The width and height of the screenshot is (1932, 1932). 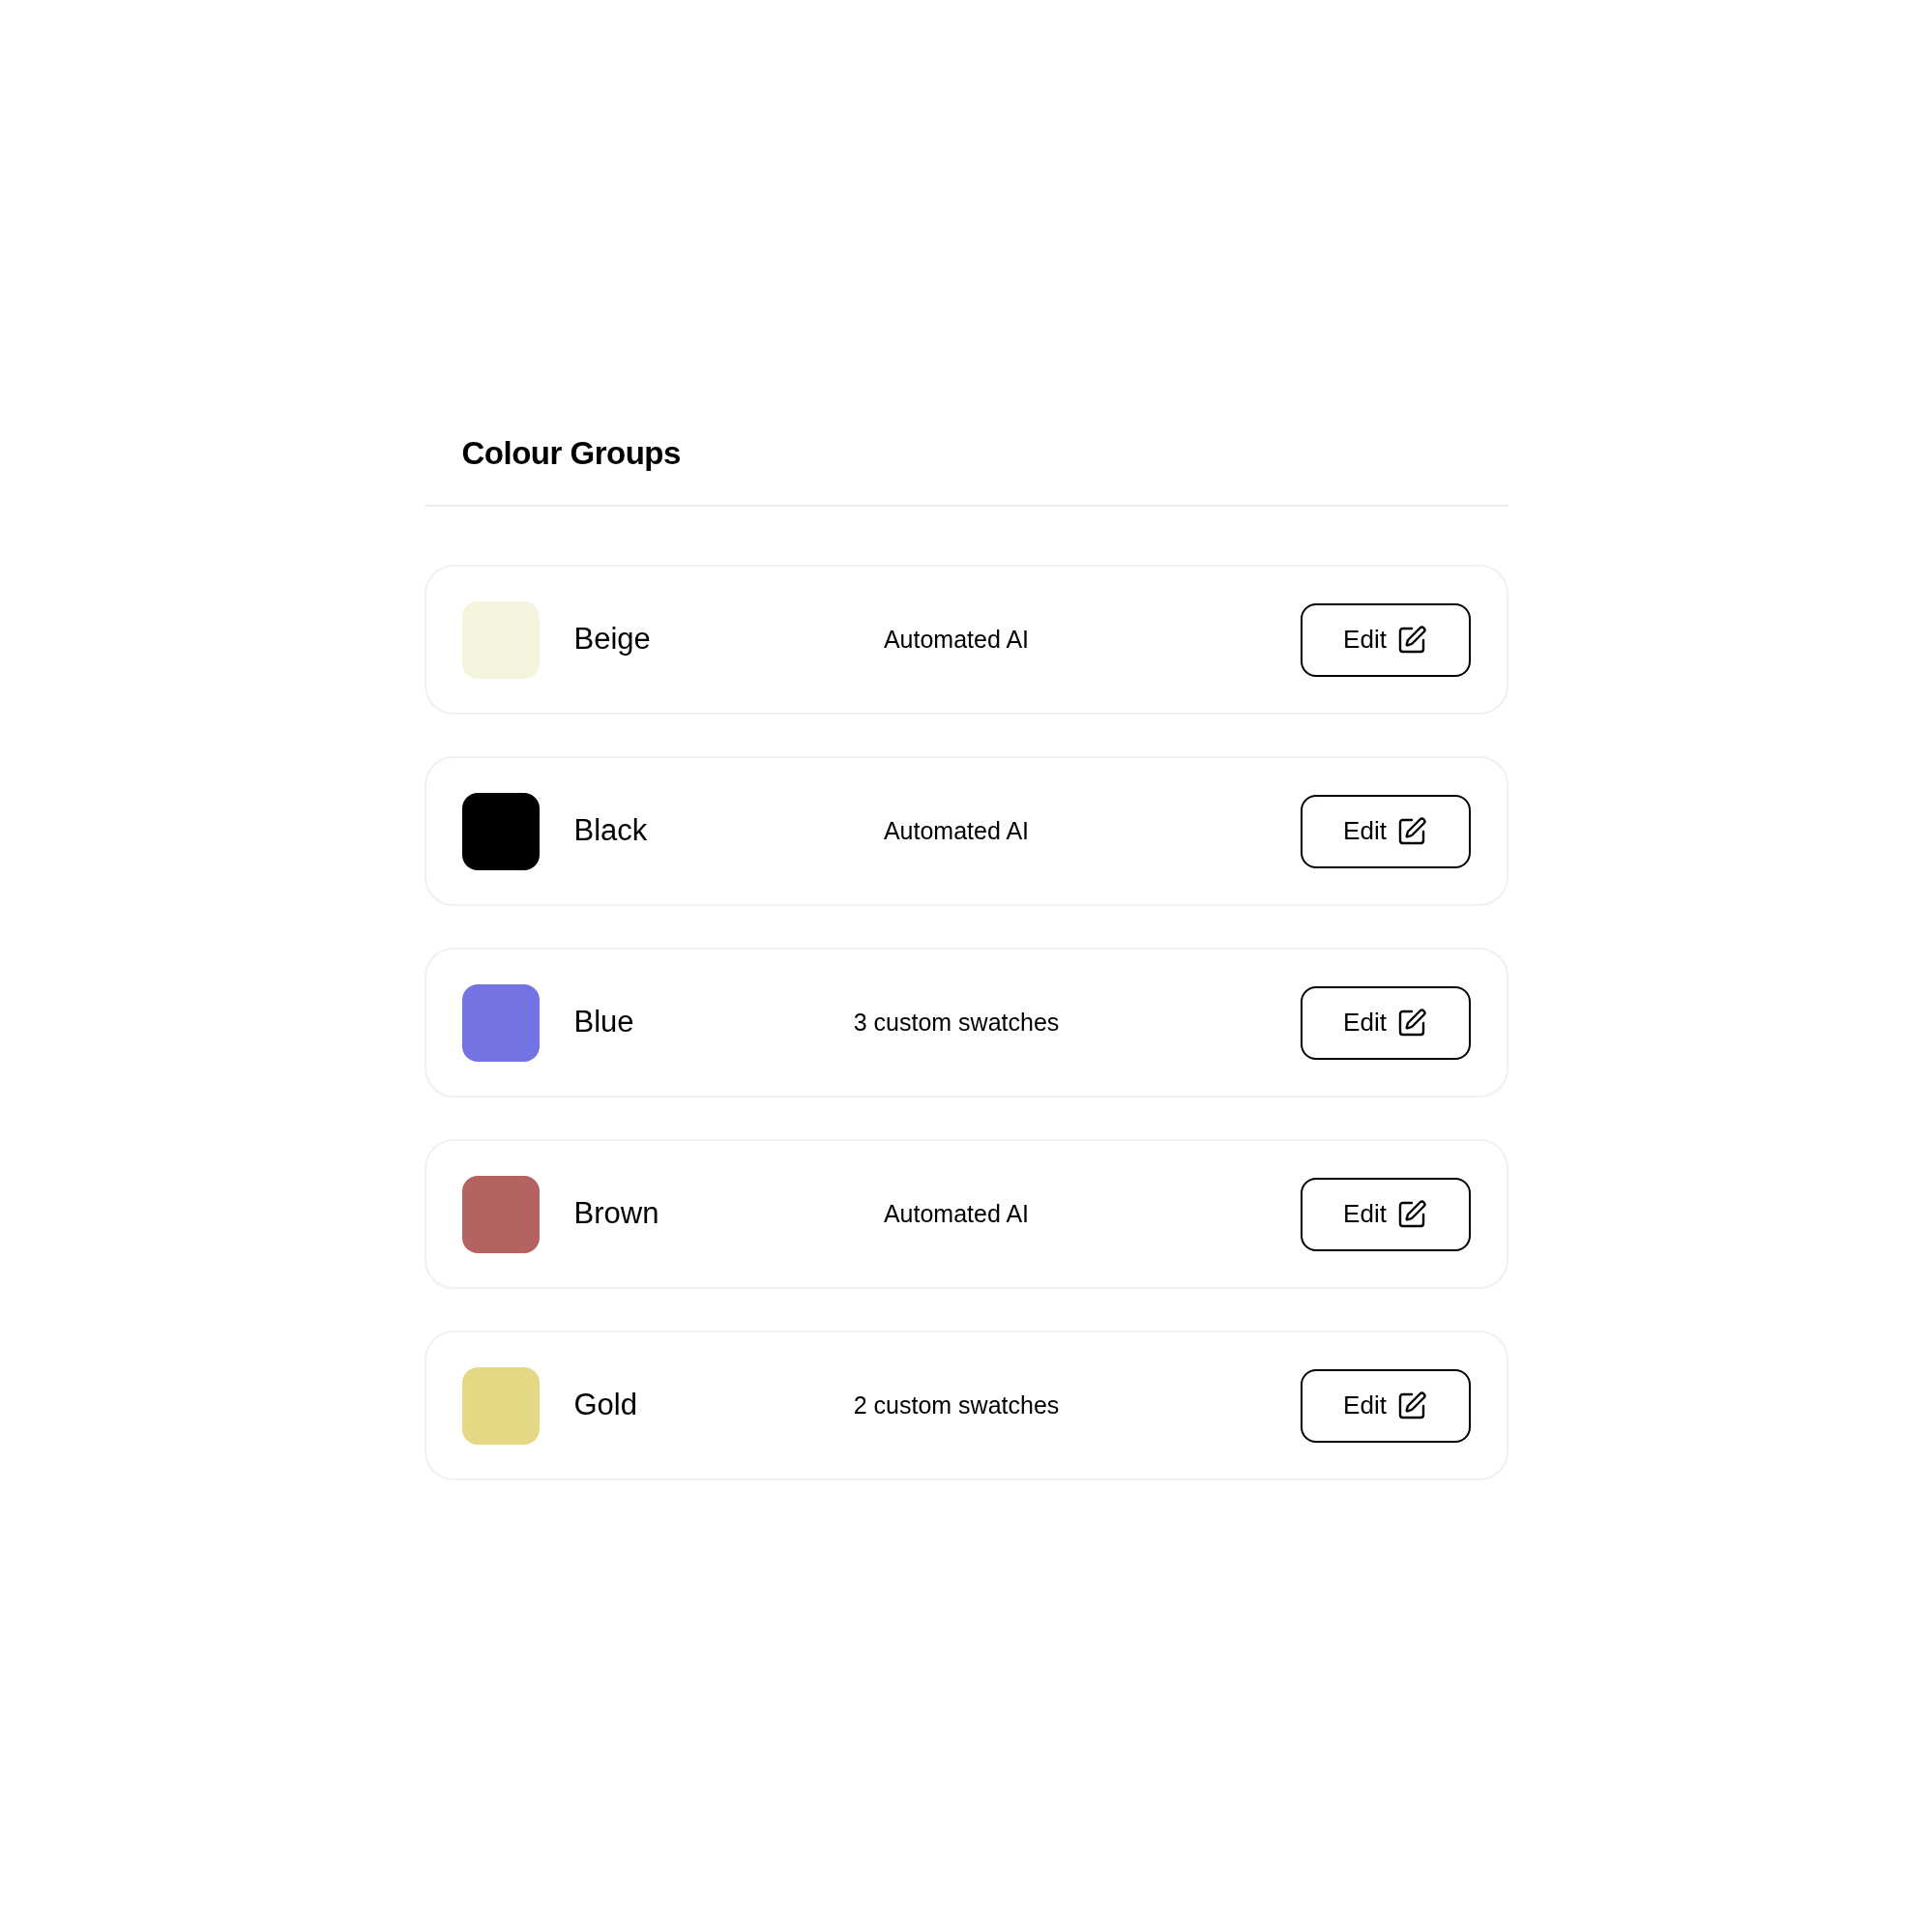 I want to click on section-title: Colour Groups, so click(x=571, y=453).